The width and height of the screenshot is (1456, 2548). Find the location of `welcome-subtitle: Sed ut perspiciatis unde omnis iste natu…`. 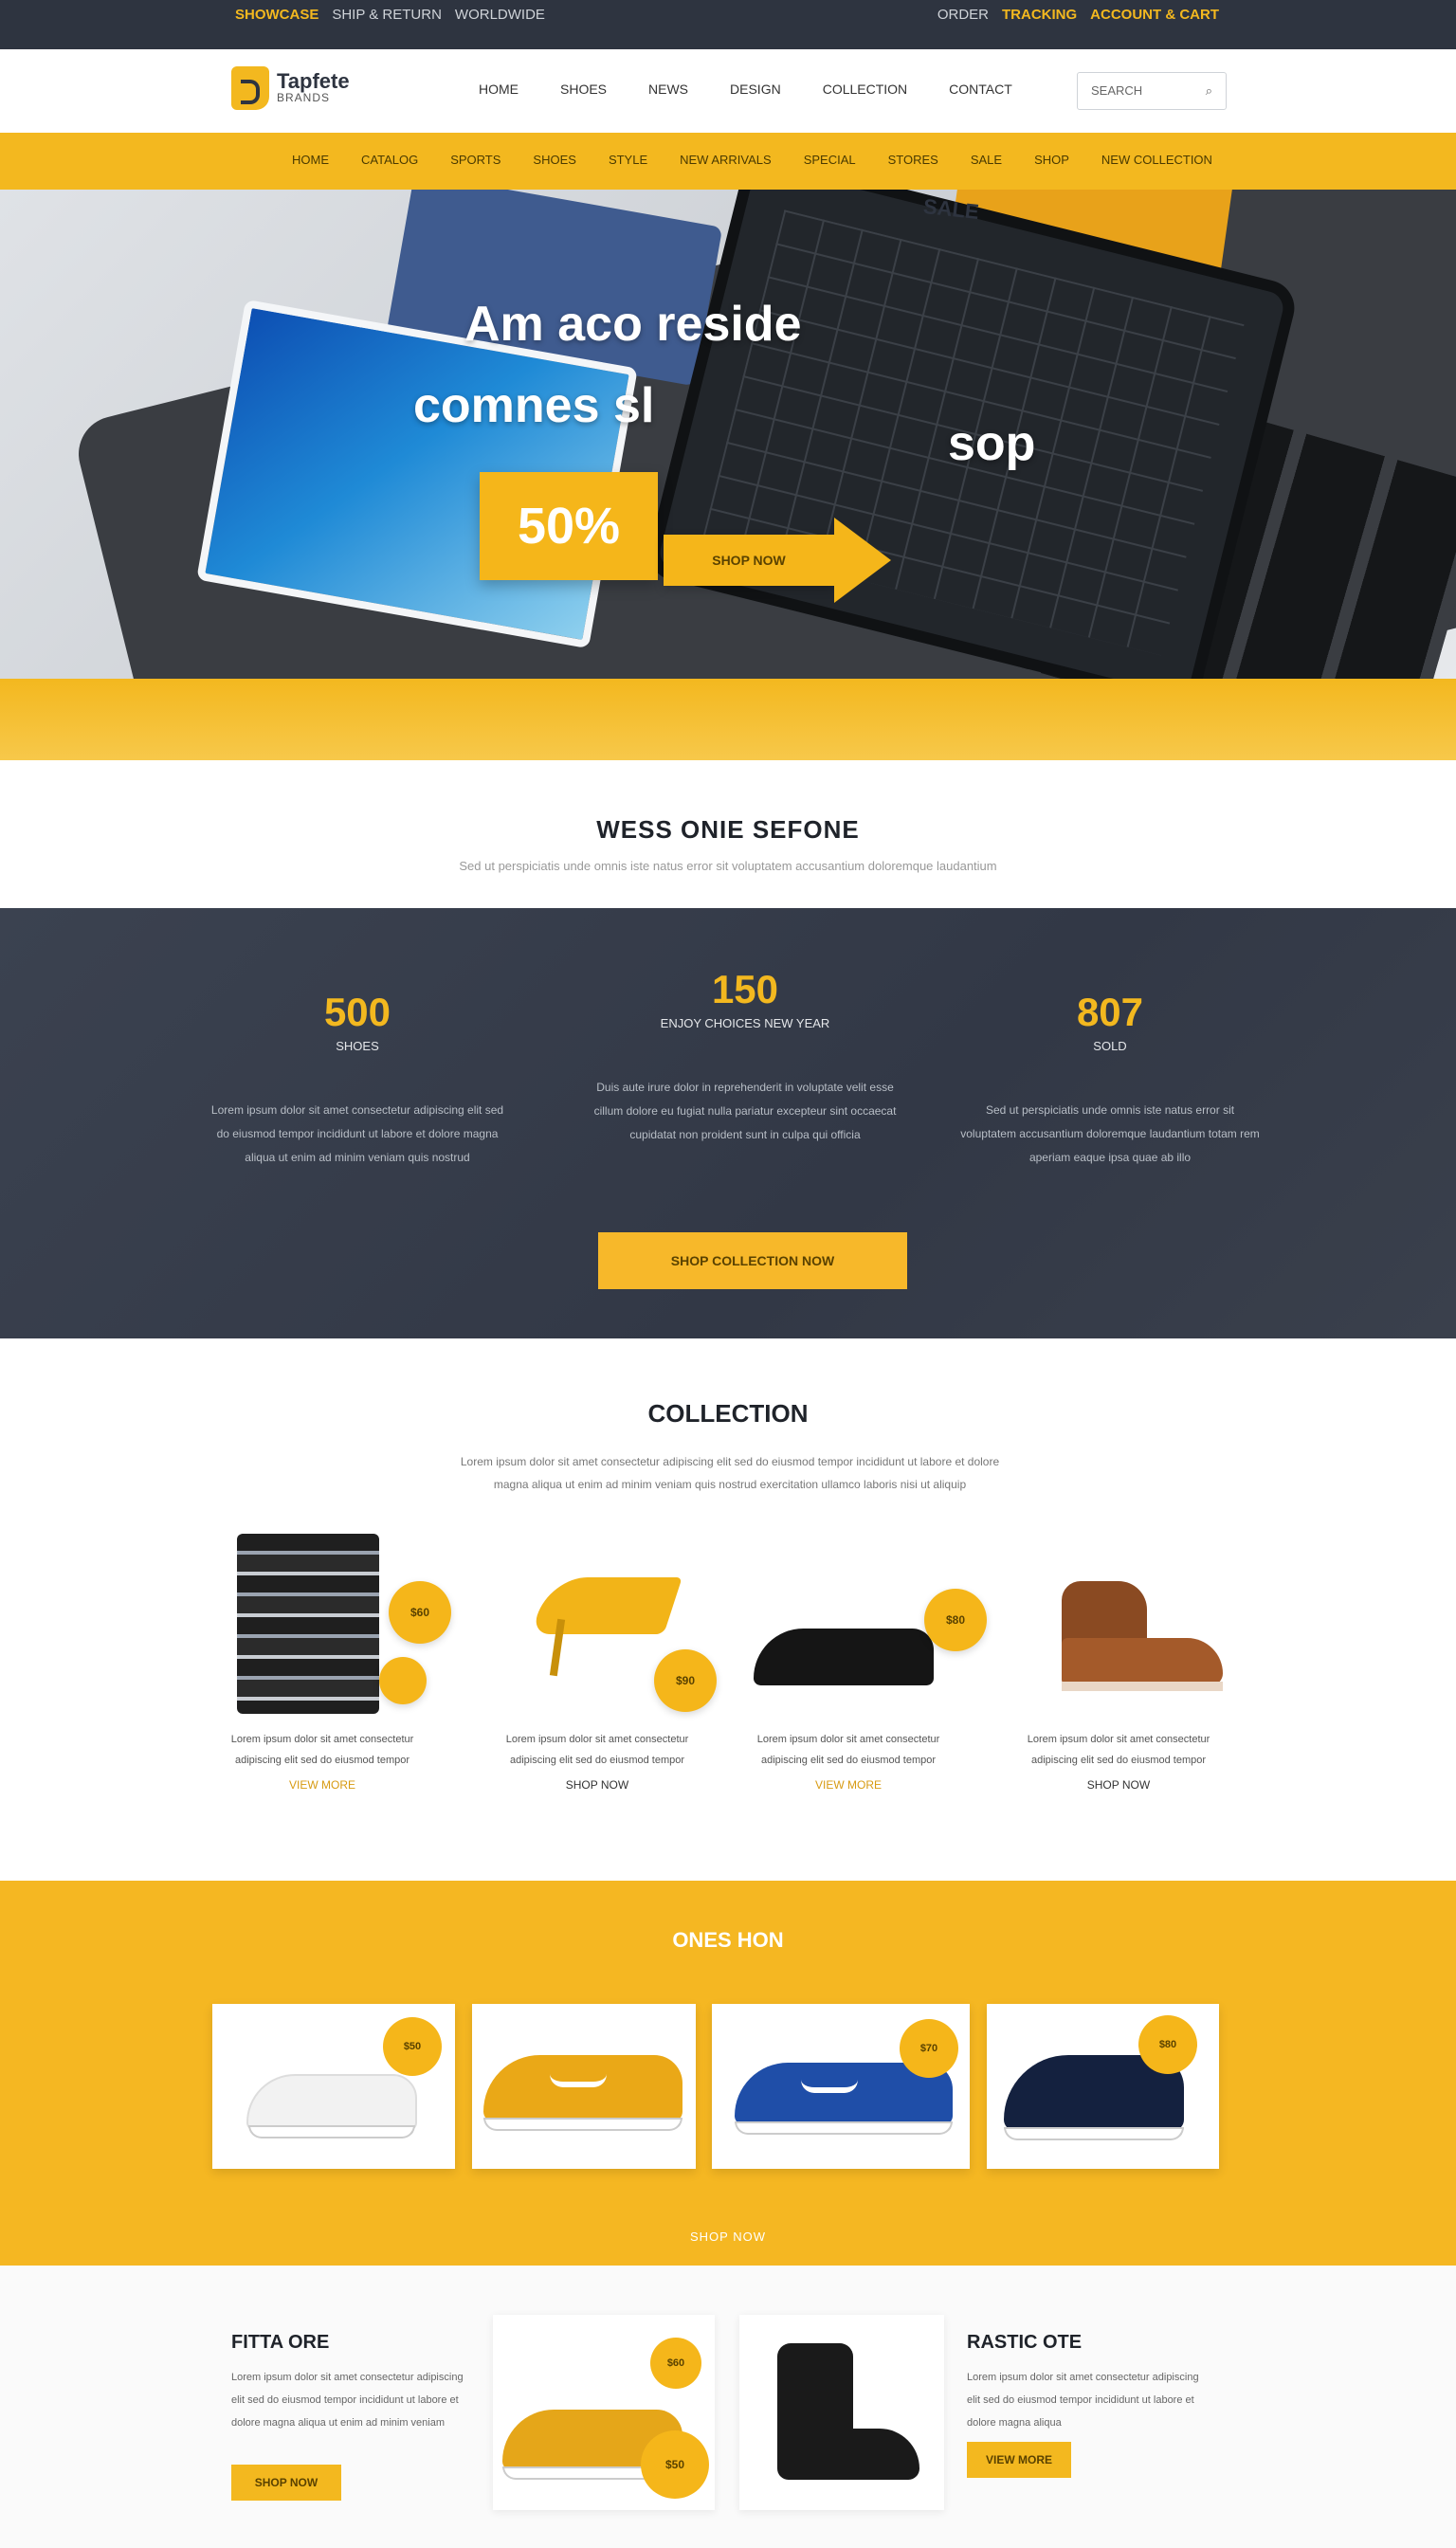

welcome-subtitle: Sed ut perspiciatis unde omnis iste natu… is located at coordinates (728, 866).